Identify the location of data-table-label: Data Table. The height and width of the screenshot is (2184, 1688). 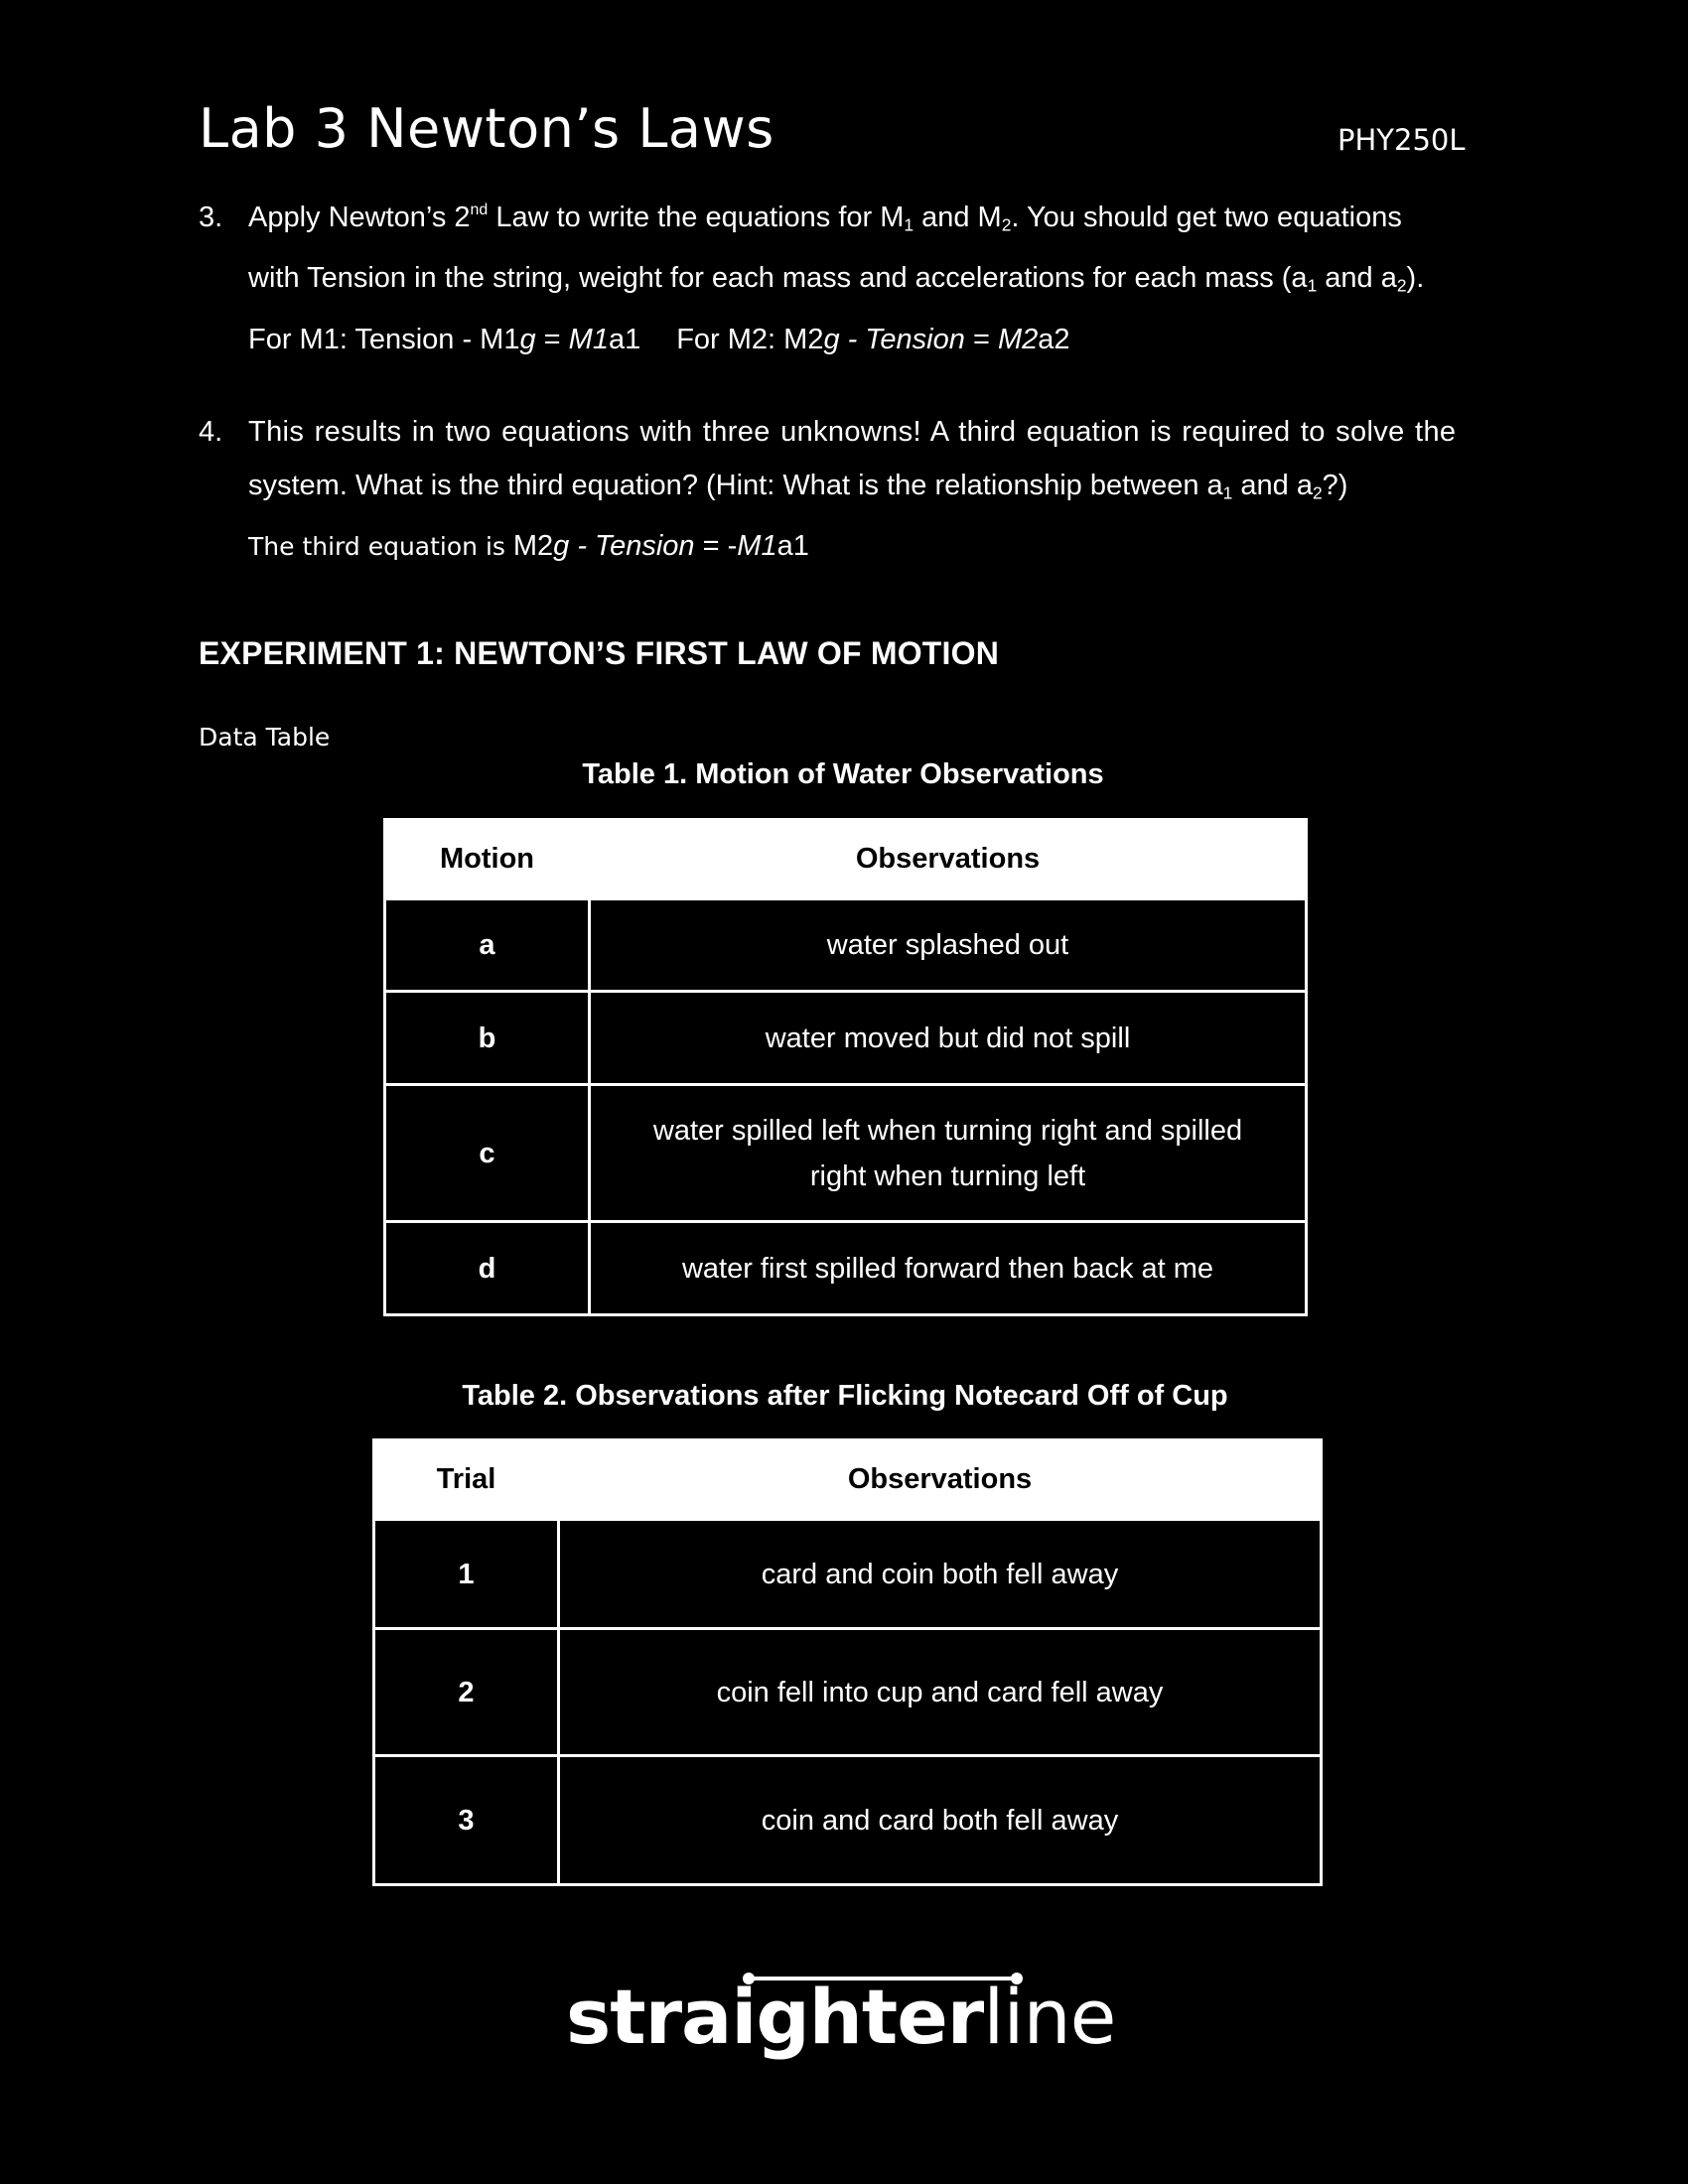
(265, 737).